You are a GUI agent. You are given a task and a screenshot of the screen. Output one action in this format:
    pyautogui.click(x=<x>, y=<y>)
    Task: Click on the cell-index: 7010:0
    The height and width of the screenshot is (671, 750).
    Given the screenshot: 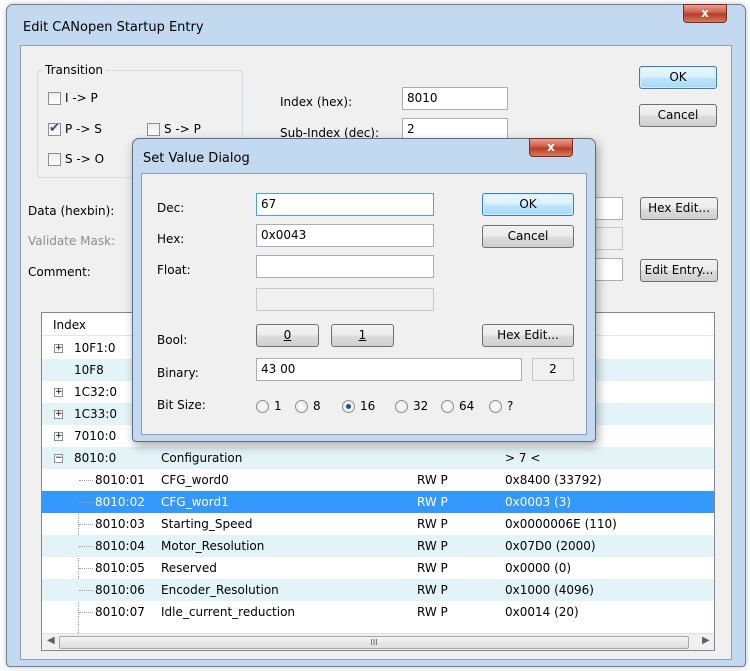 What is the action you would take?
    pyautogui.click(x=95, y=436)
    